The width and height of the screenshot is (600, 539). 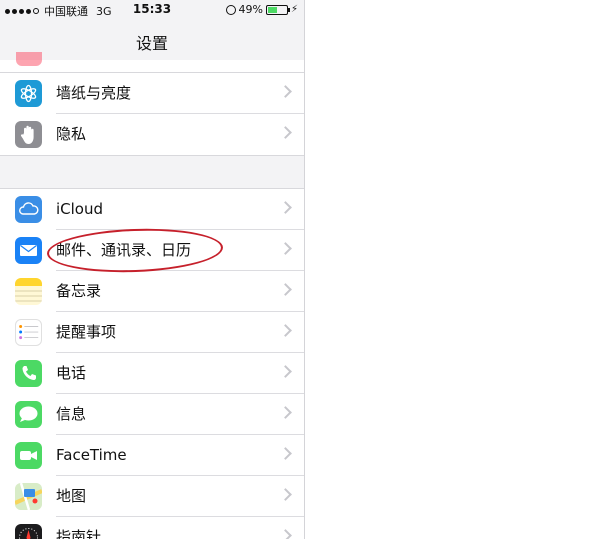 I want to click on settings-row-label: 指南针, so click(x=79, y=533).